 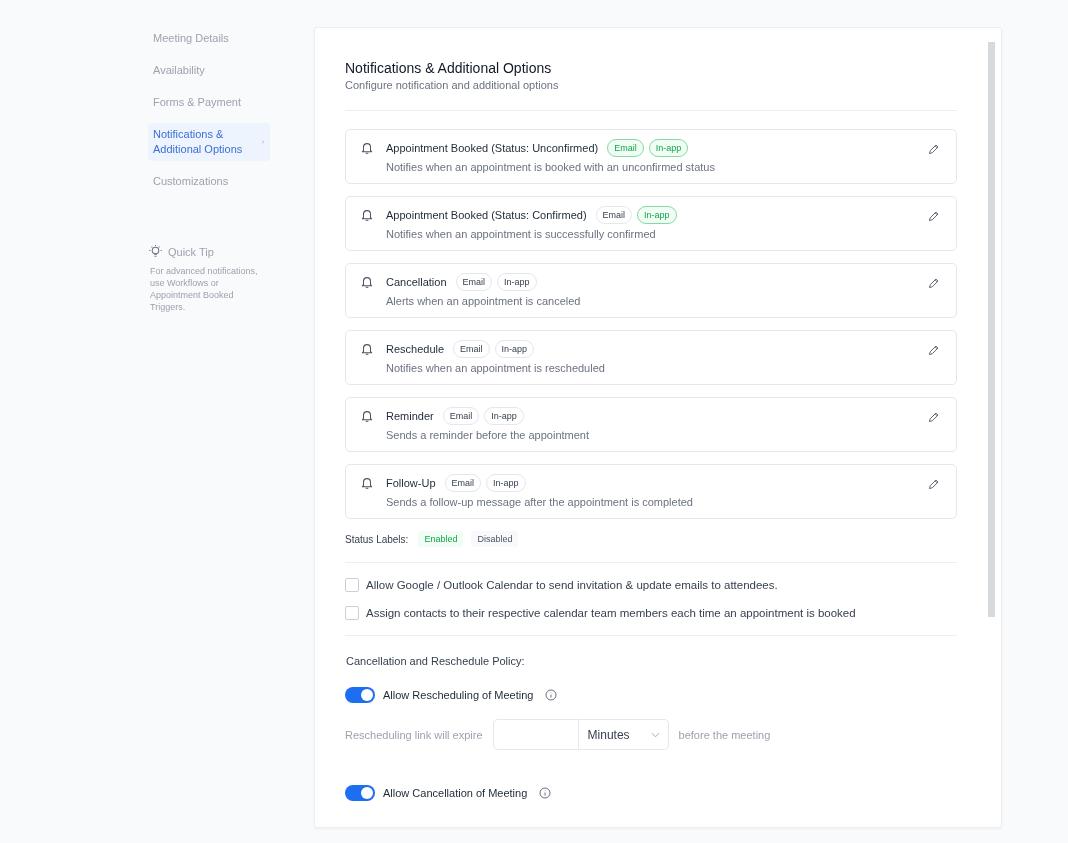 I want to click on notification-title: Appointment Booked (Status: Confirmed), so click(x=486, y=215).